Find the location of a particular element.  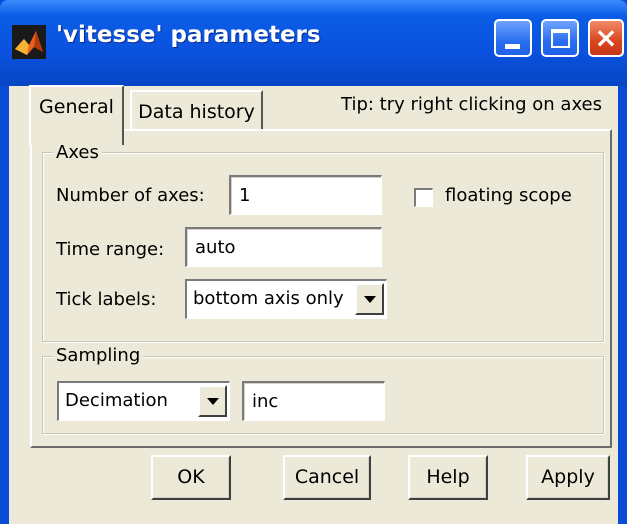

maximize-icon is located at coordinates (560, 38).